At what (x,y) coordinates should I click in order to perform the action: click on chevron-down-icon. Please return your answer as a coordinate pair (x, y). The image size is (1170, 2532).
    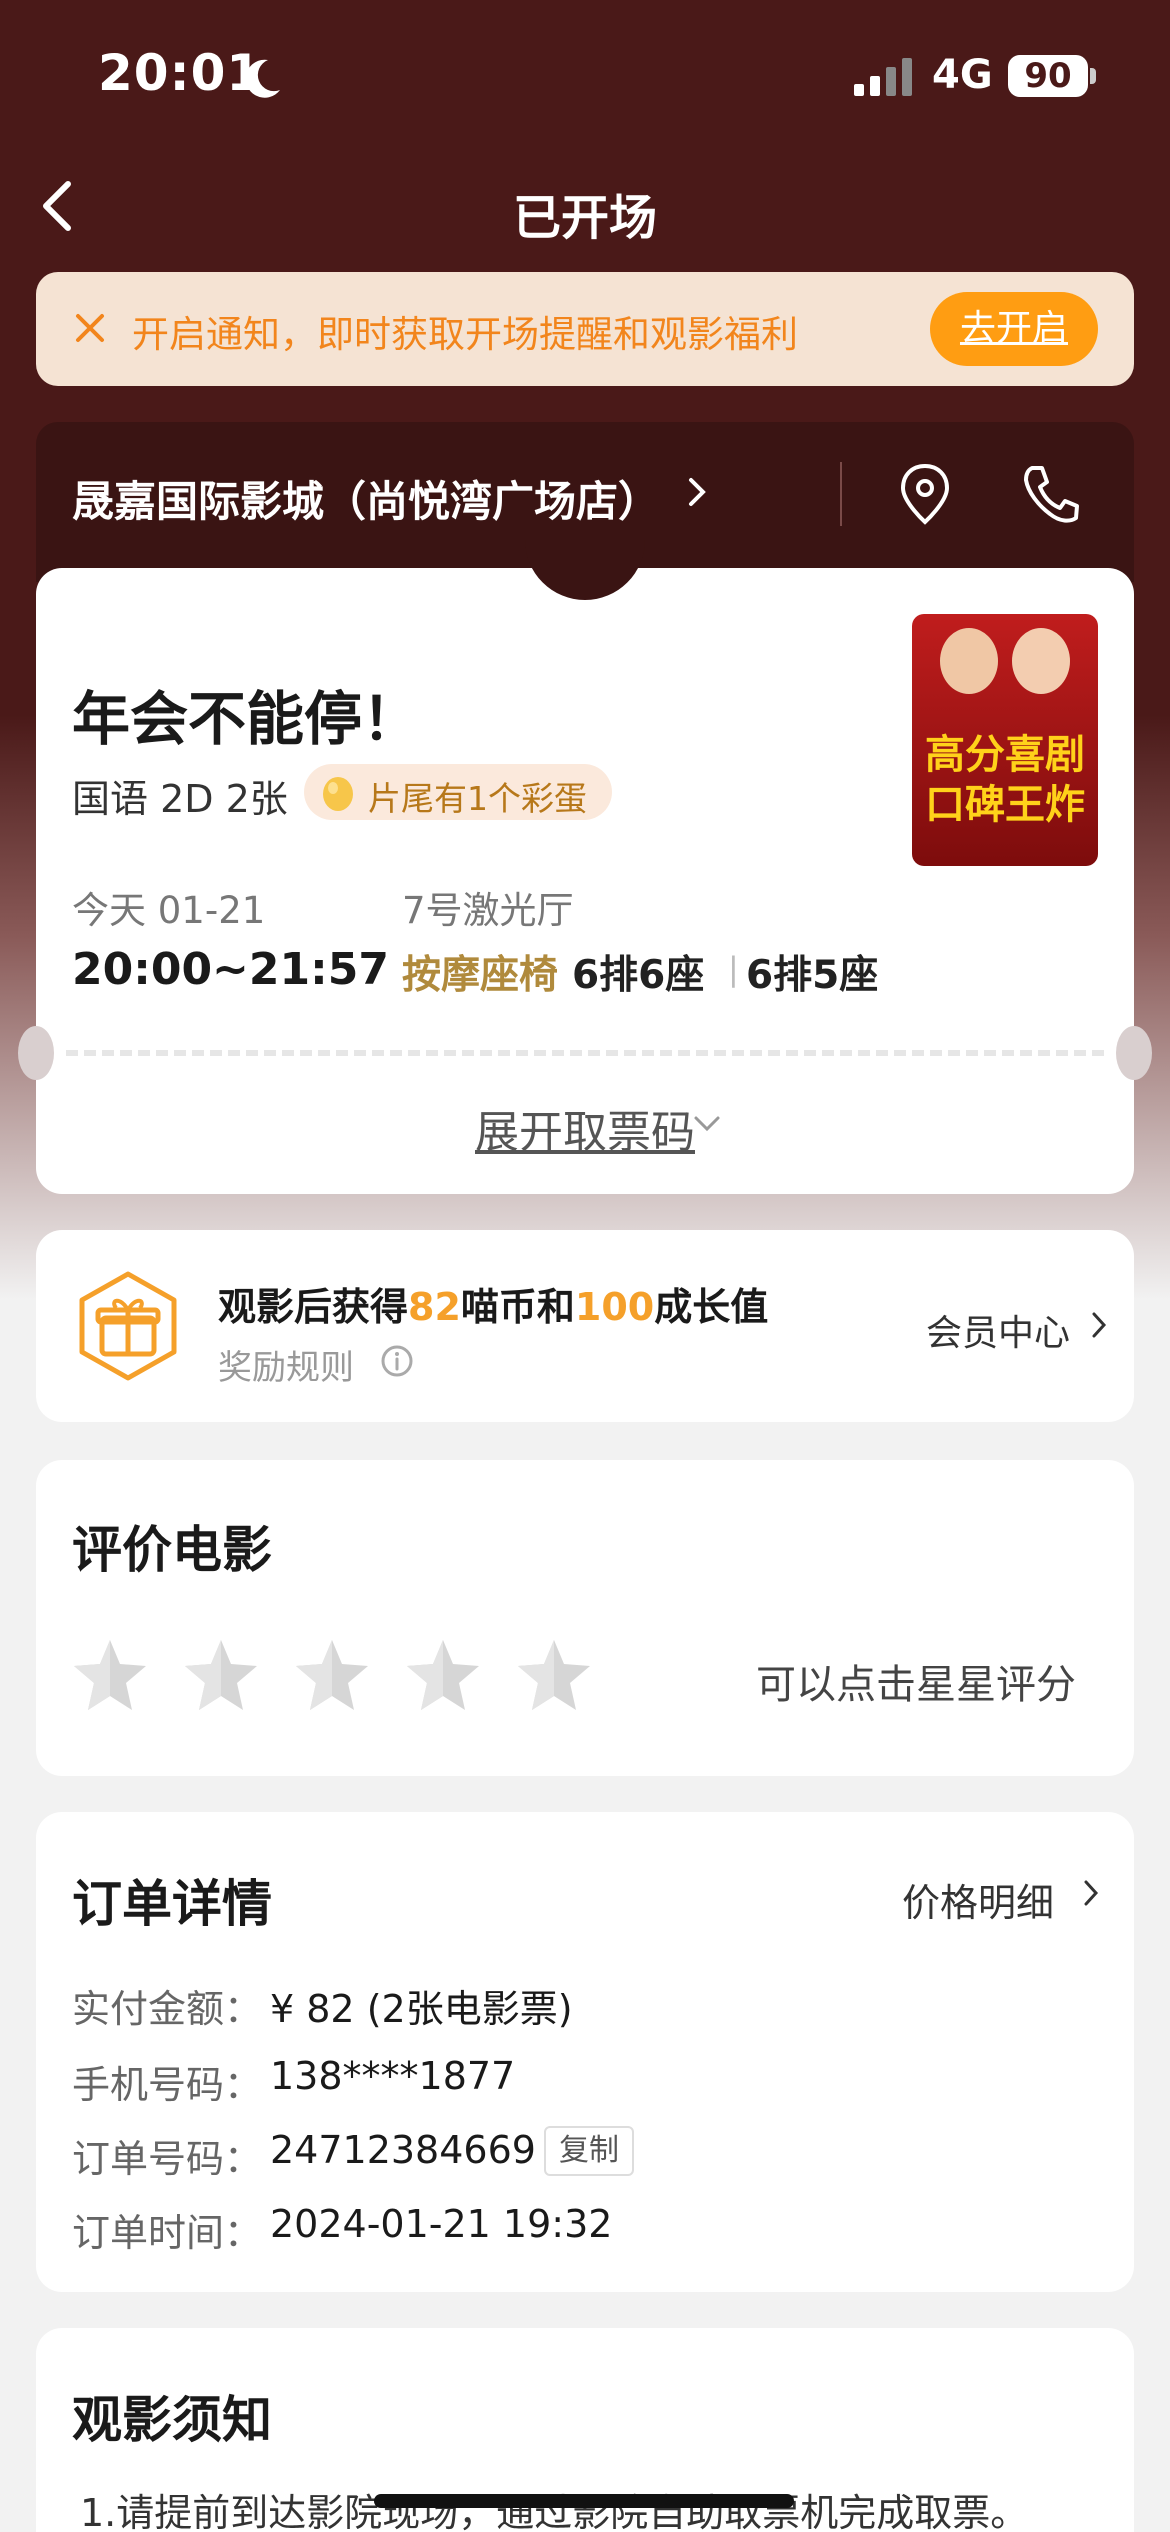
    Looking at the image, I should click on (707, 1124).